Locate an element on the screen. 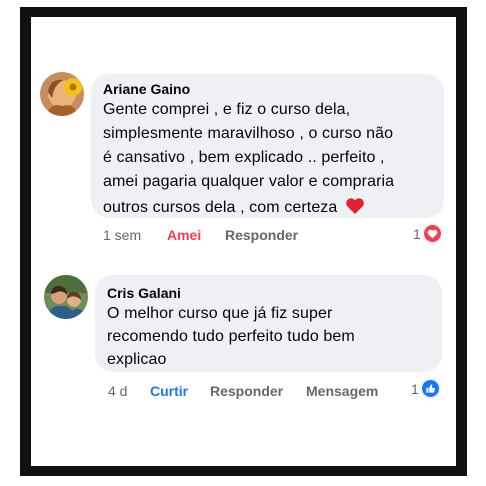 This screenshot has height=486, width=486. comment-text-line: recomendo tudo perfeito tudo bem is located at coordinates (231, 336).